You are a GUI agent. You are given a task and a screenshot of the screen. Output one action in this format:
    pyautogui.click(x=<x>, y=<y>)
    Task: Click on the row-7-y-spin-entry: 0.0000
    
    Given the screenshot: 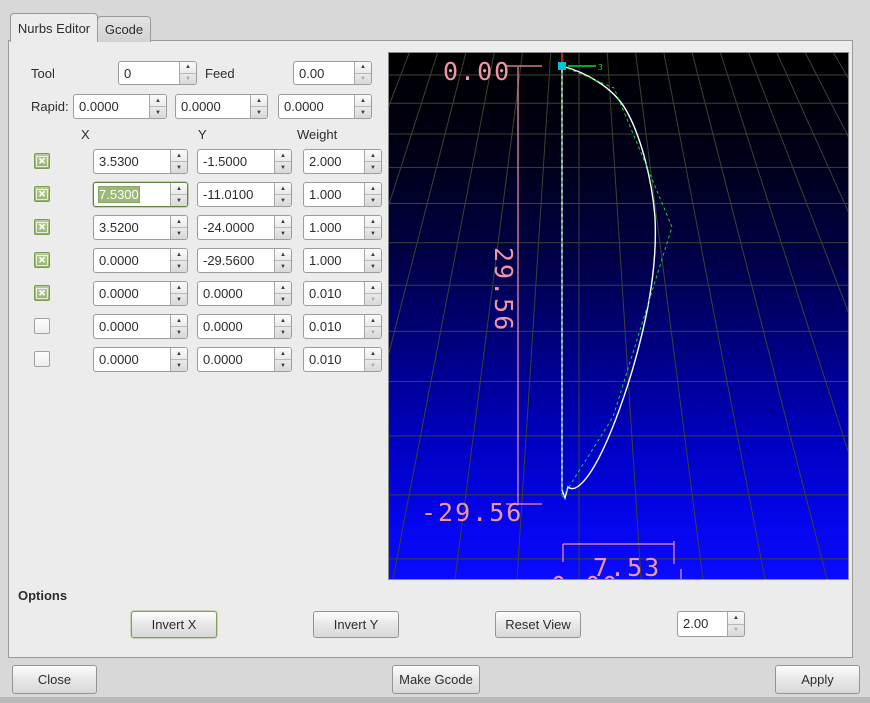 What is the action you would take?
    pyautogui.click(x=236, y=359)
    